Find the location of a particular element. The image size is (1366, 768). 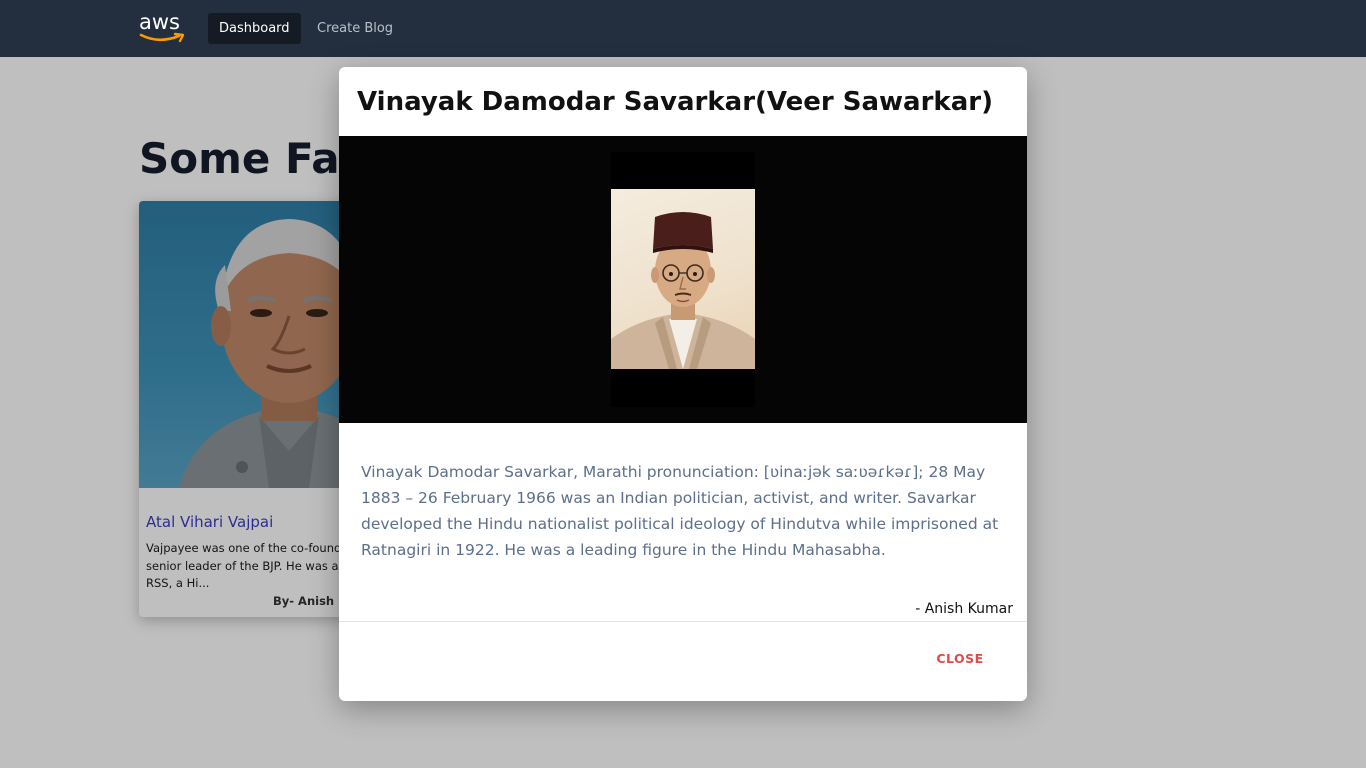

smile-arrow-icon is located at coordinates (162, 37).